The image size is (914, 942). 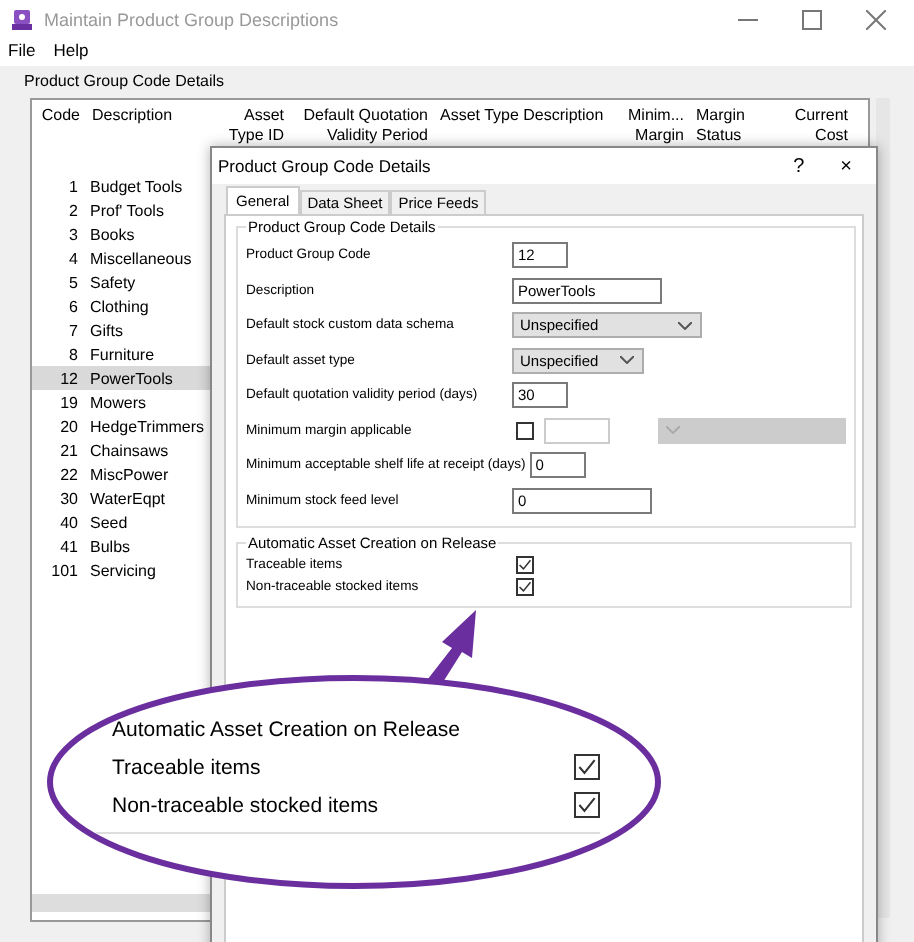 I want to click on window-title: Maintain Product Group Descriptions, so click(x=191, y=19).